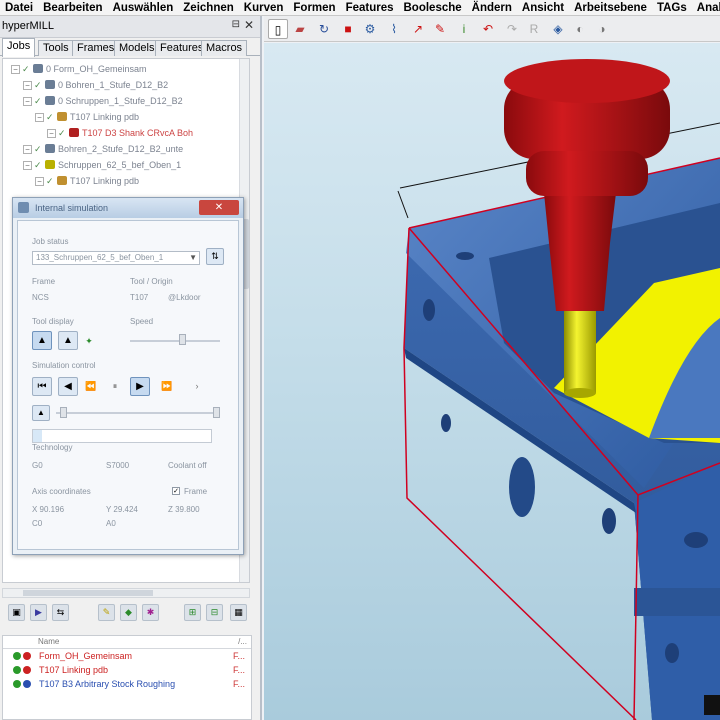 This screenshot has height=720, width=720. I want to click on speed-slider, so click(175, 341).